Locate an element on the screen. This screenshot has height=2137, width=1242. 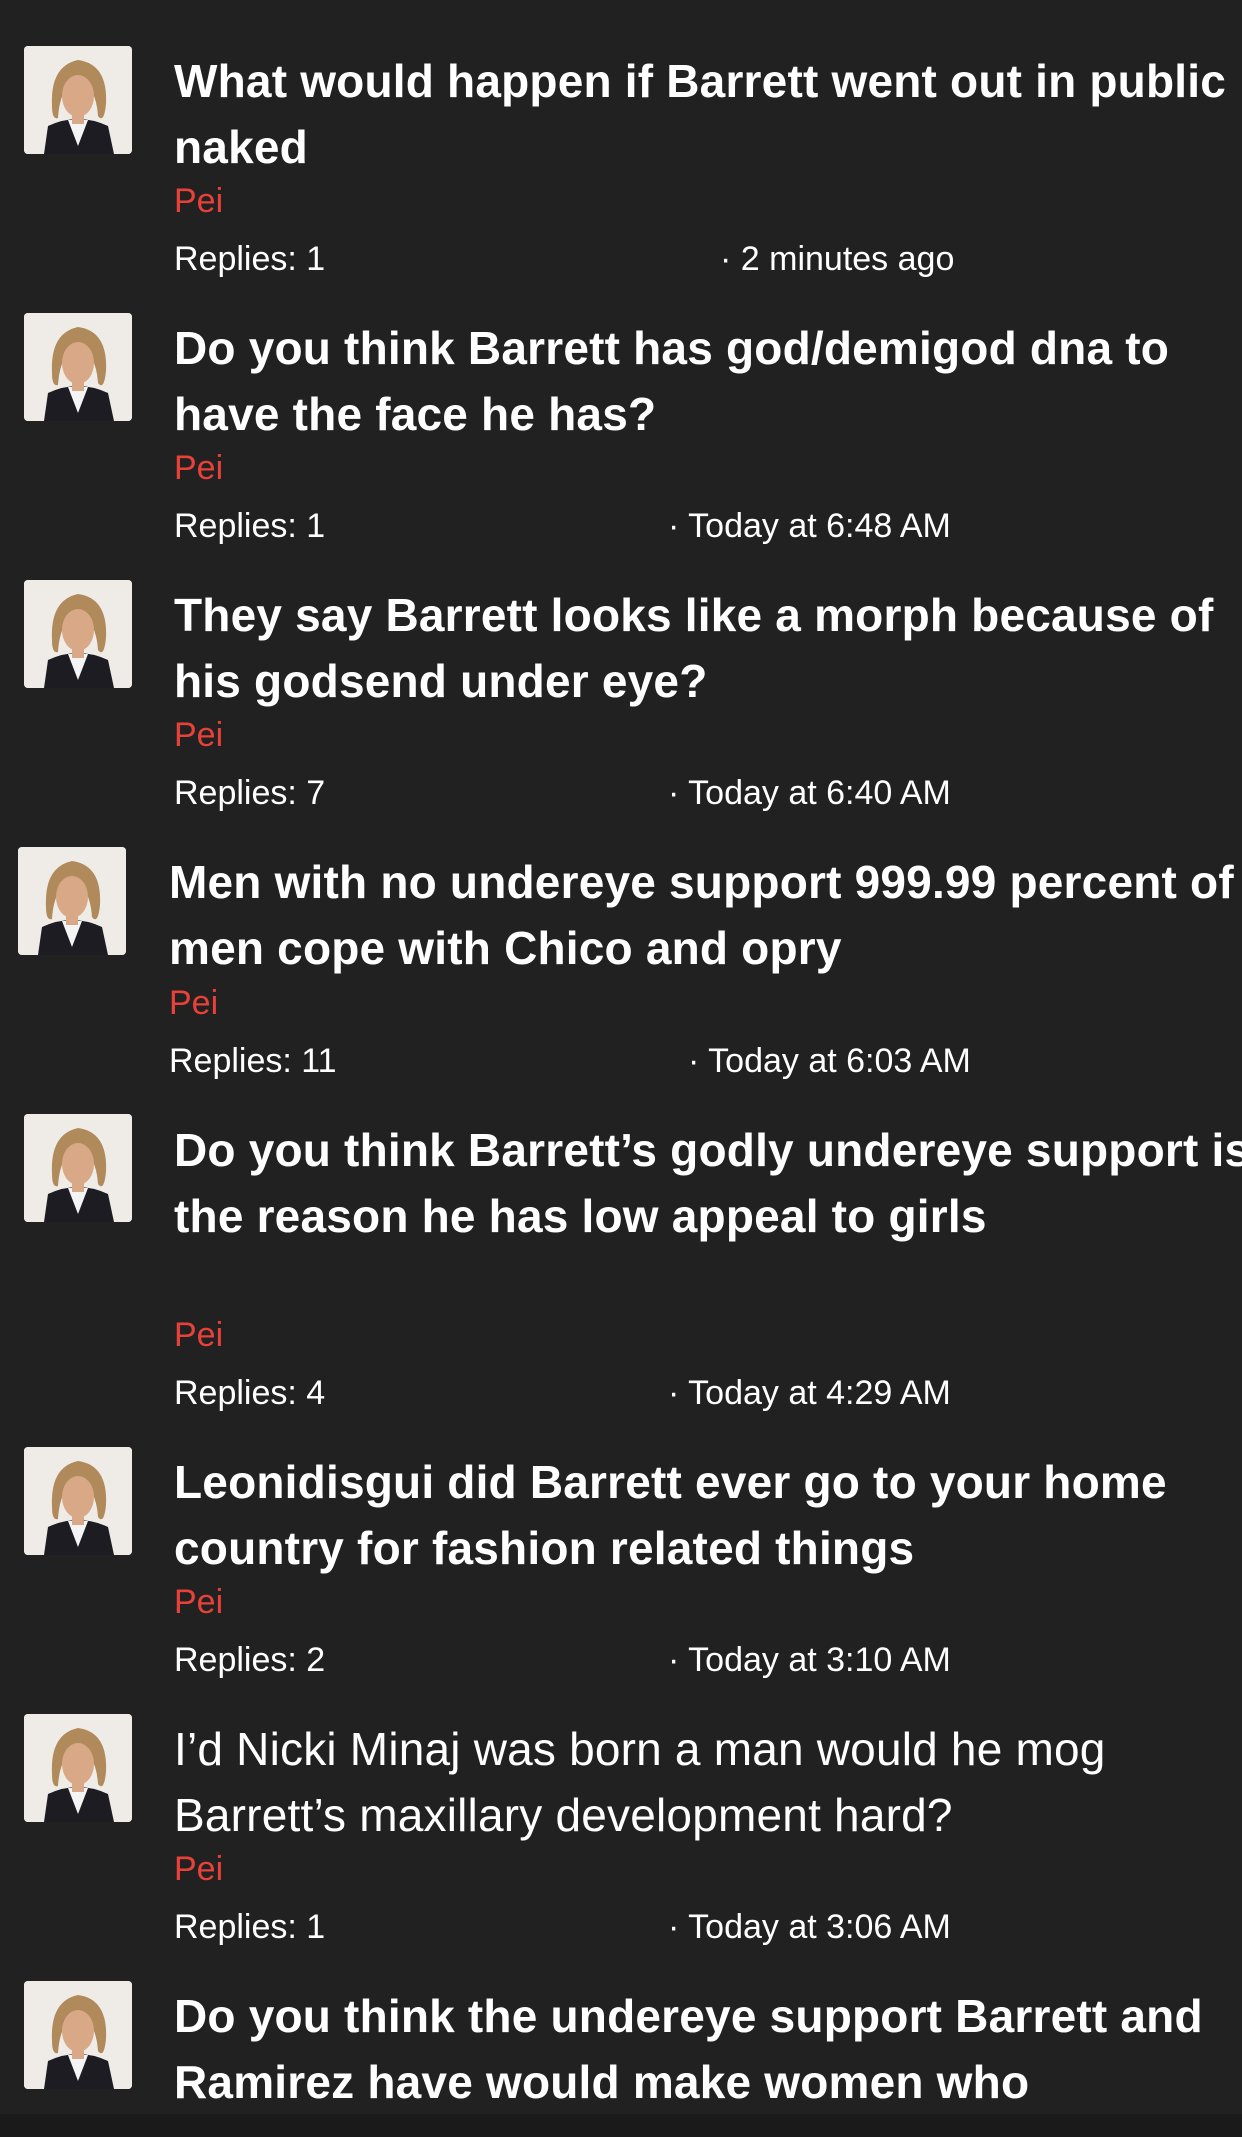
thread-date: · Today at 6:48 AM is located at coordinates (809, 526).